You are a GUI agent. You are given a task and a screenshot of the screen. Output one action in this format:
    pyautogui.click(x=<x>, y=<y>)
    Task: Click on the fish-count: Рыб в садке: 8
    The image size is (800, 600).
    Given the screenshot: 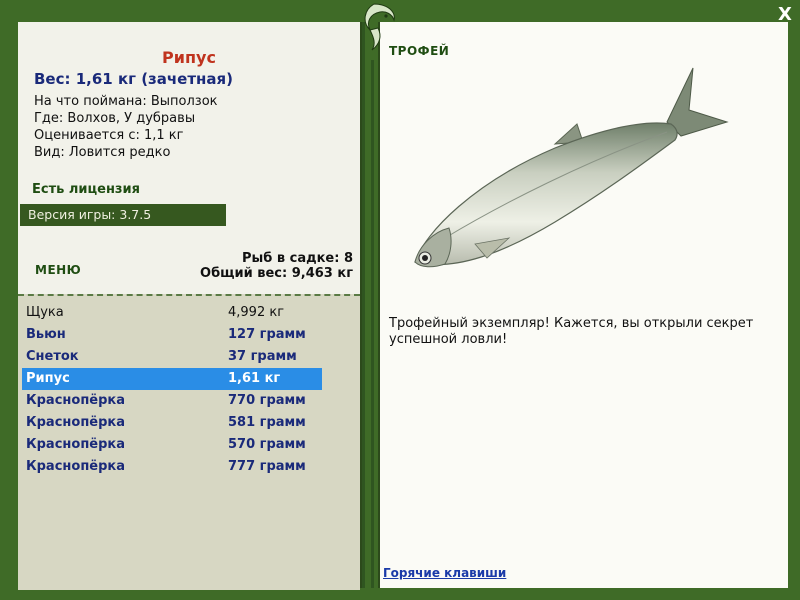 What is the action you would take?
    pyautogui.click(x=297, y=258)
    